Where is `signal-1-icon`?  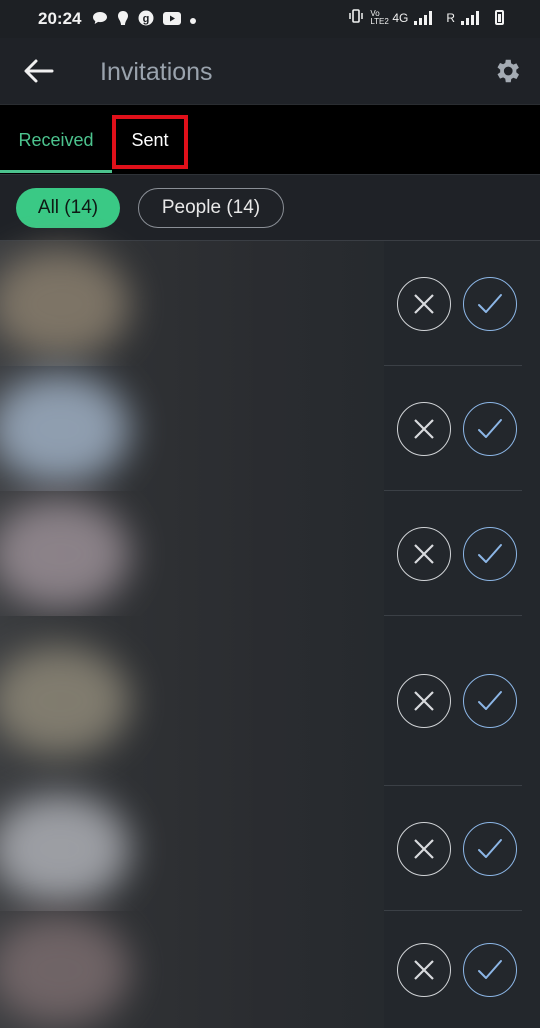
signal-1-icon is located at coordinates (423, 17).